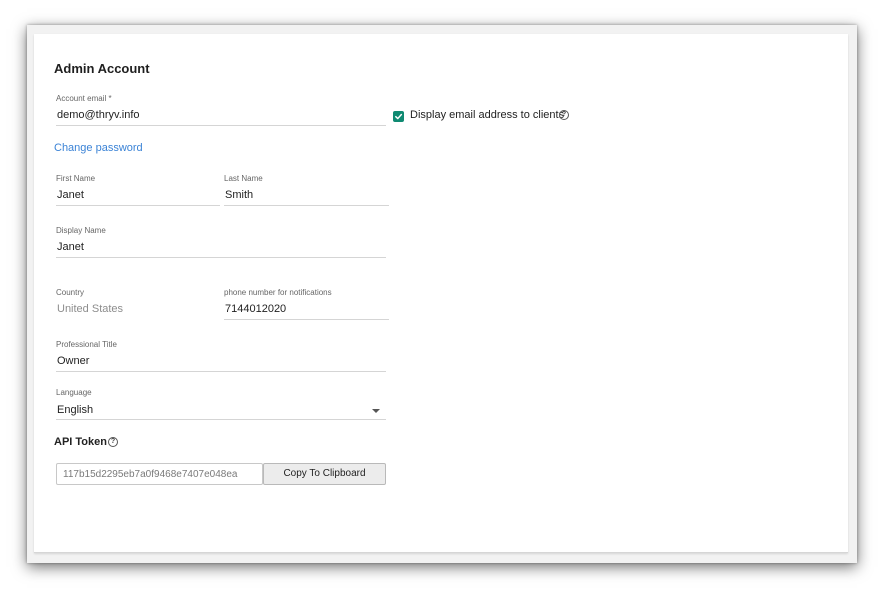 This screenshot has width=884, height=593. What do you see at coordinates (98, 148) in the screenshot?
I see `change-password-link: Change password` at bounding box center [98, 148].